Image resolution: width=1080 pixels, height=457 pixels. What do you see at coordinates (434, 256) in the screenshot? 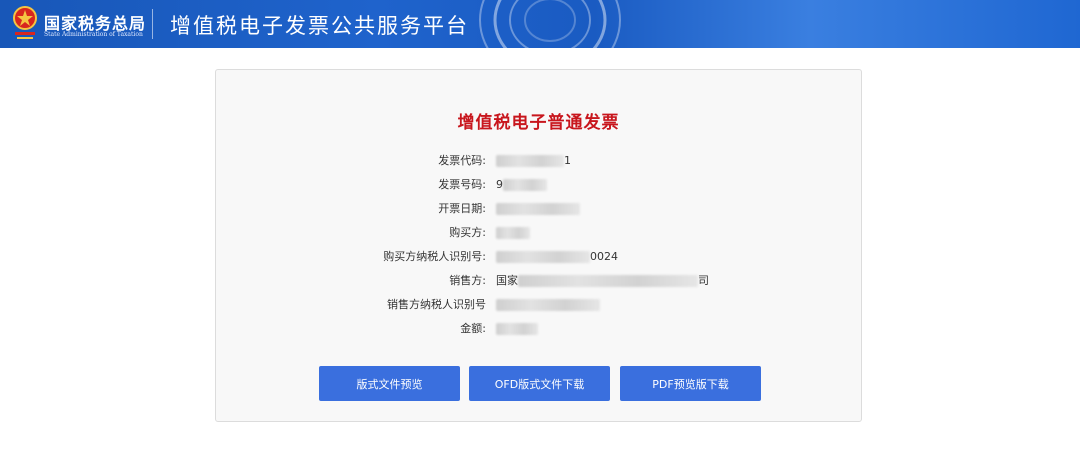
I see `buyer-tax-id-label: 购买方纳税人识别号:` at bounding box center [434, 256].